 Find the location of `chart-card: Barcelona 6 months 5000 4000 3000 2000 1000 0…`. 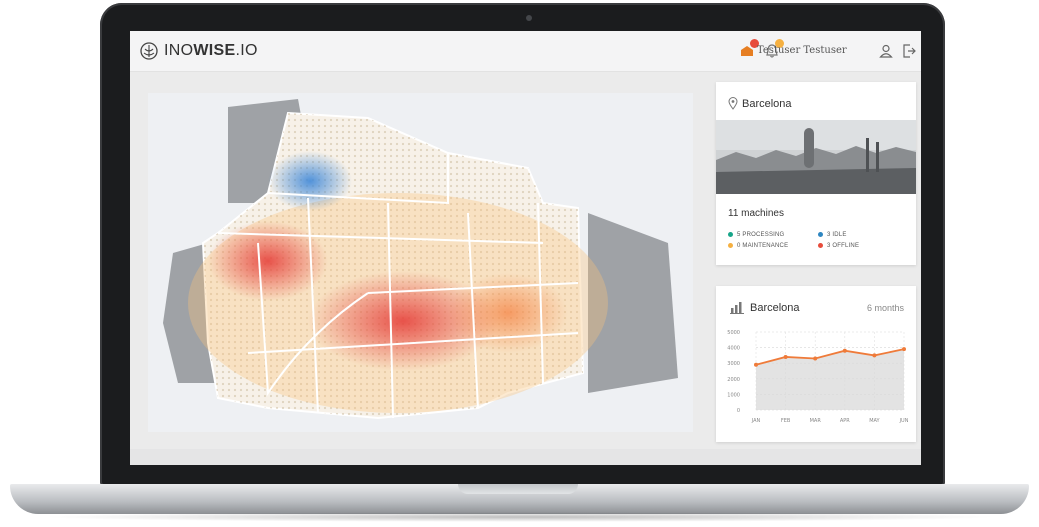

chart-card: Barcelona 6 months 5000 4000 3000 2000 1000 0… is located at coordinates (816, 364).